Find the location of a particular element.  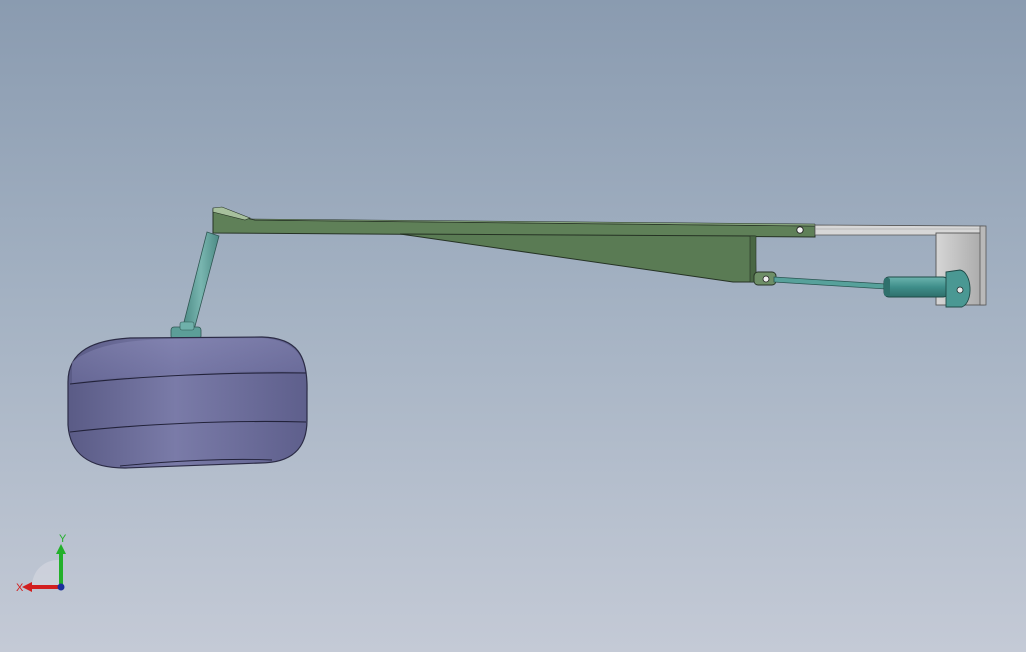

y-axis-arrowhead is located at coordinates (61, 549).